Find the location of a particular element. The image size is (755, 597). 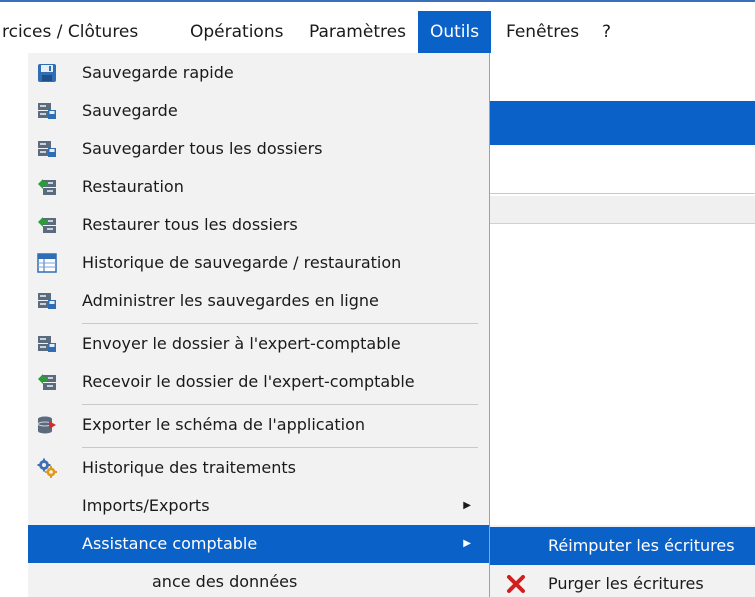

menu-exercices-clotures: rcices / Clôtures is located at coordinates (90, 32).